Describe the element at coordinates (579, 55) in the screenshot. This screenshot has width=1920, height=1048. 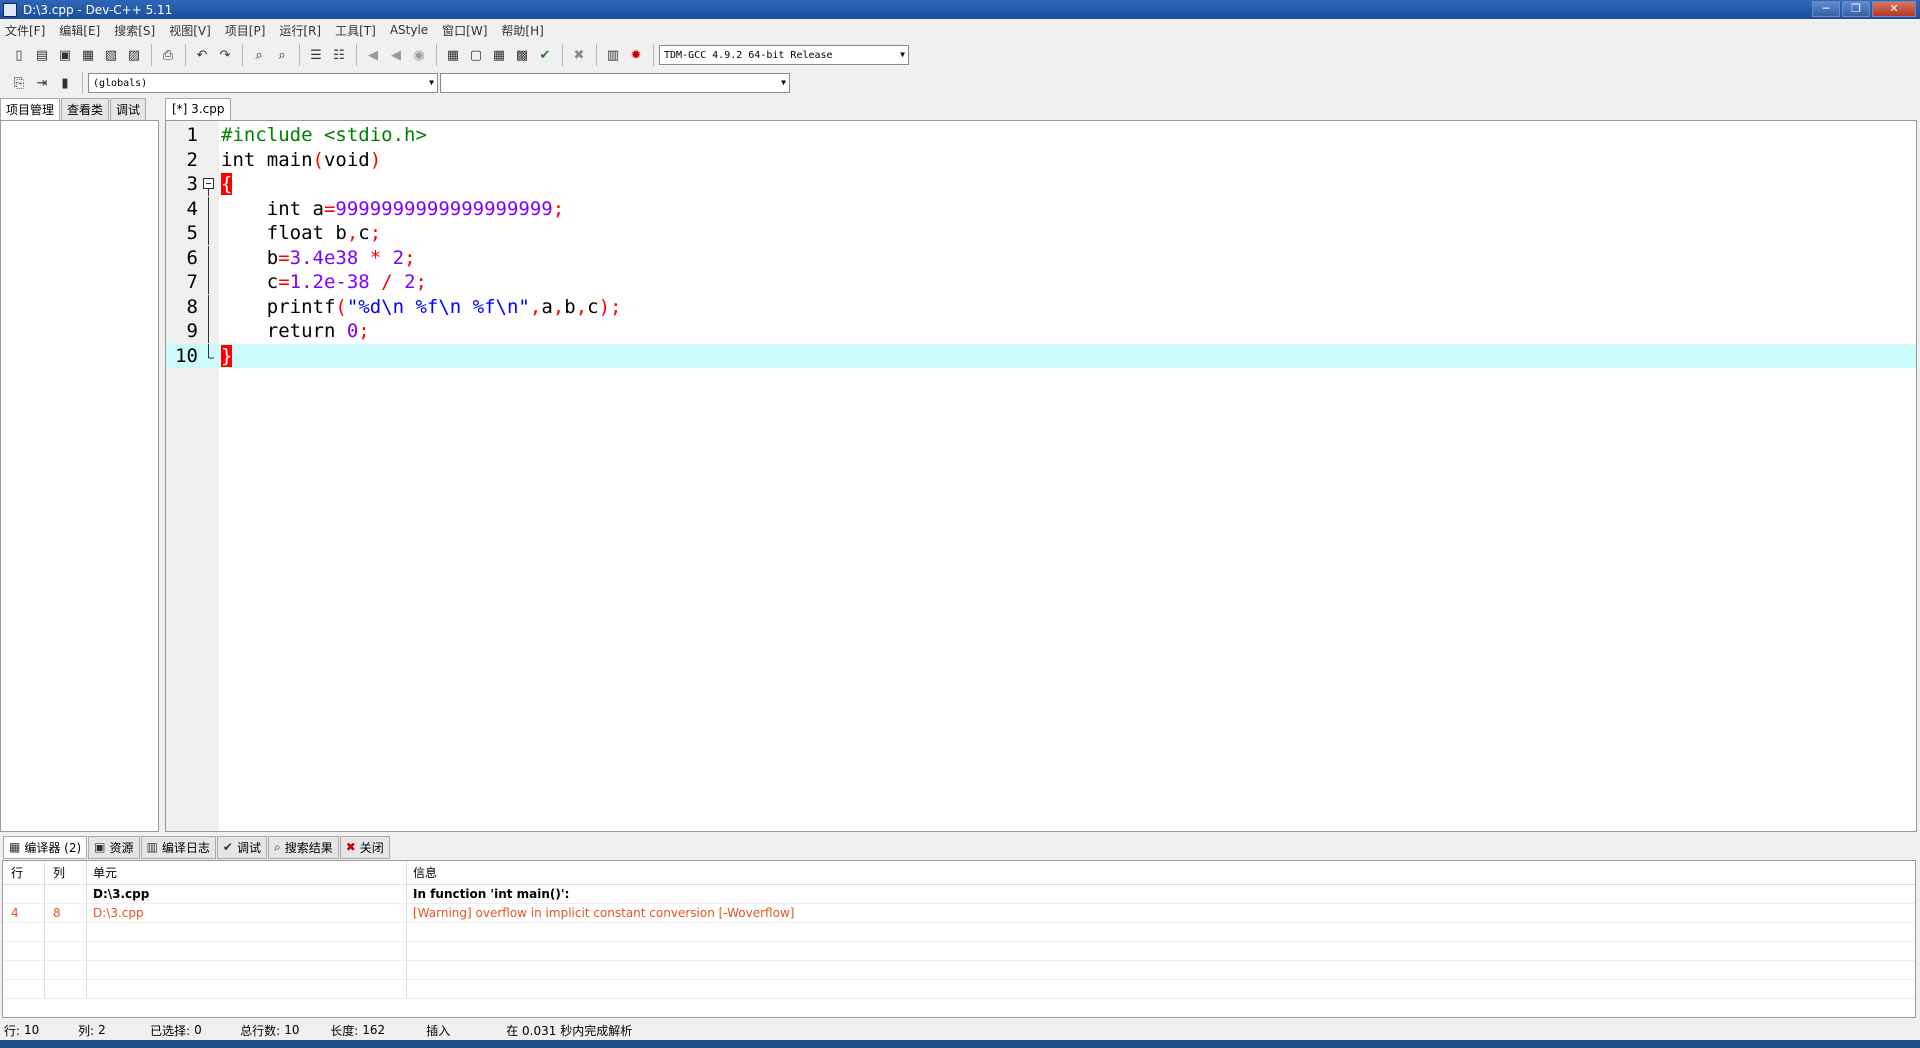
I see `stop-icon: ✖` at that location.